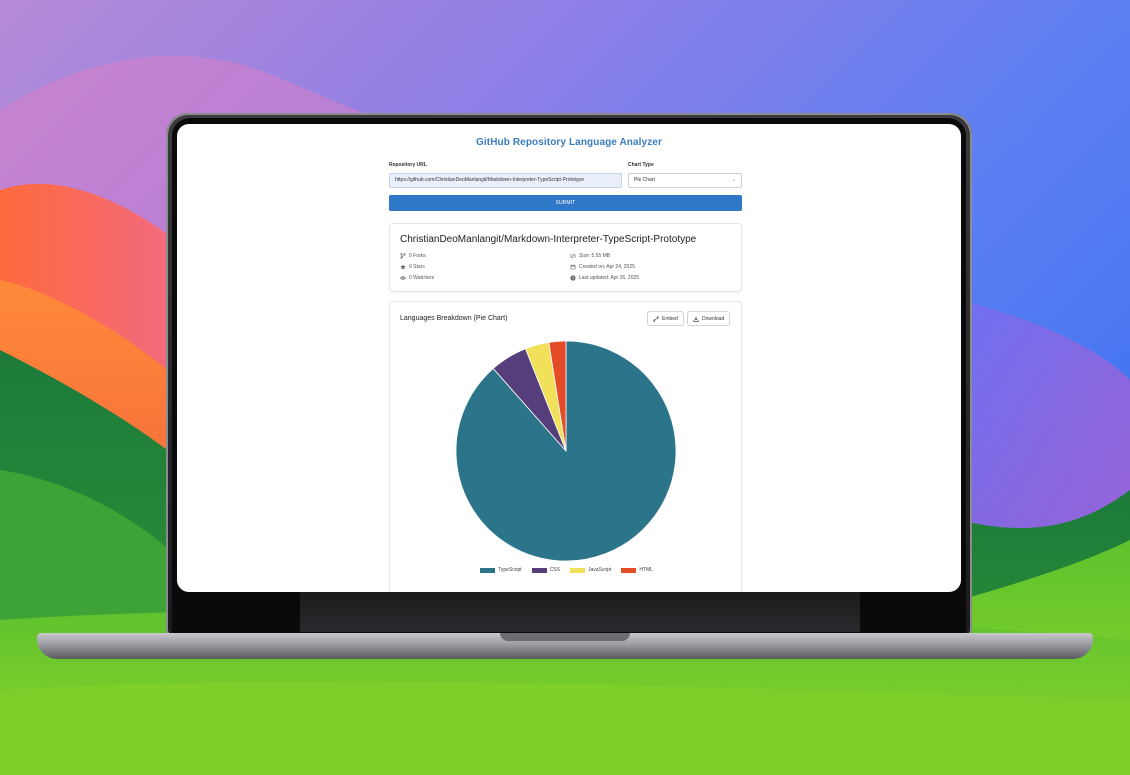 Image resolution: width=1130 pixels, height=775 pixels. What do you see at coordinates (417, 267) in the screenshot?
I see `stars-text: 0 Stars` at bounding box center [417, 267].